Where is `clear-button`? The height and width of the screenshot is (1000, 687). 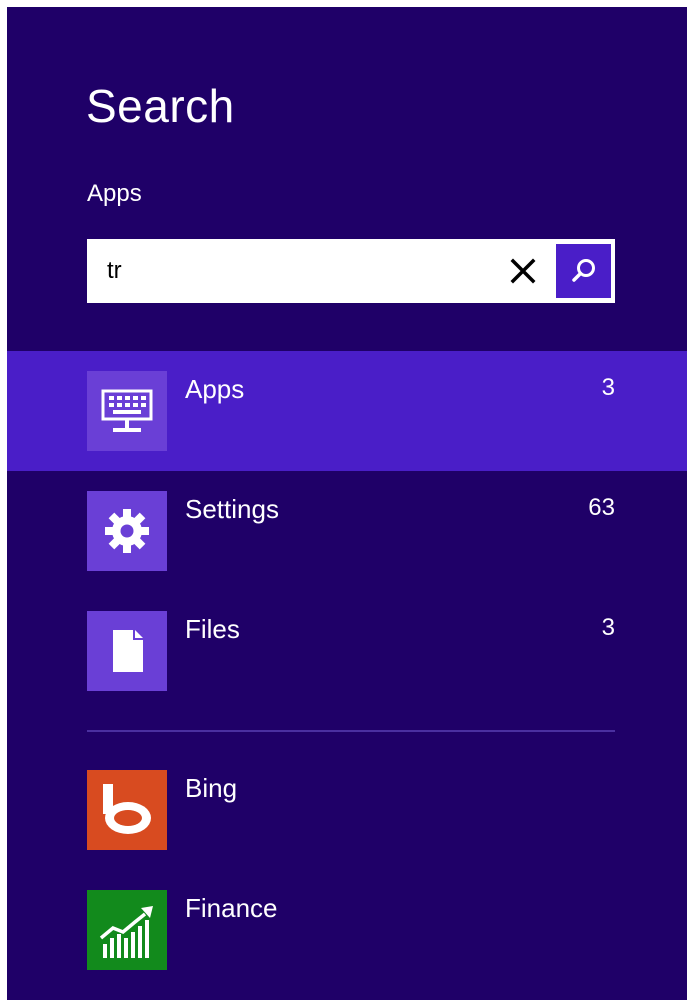
clear-button is located at coordinates (523, 271).